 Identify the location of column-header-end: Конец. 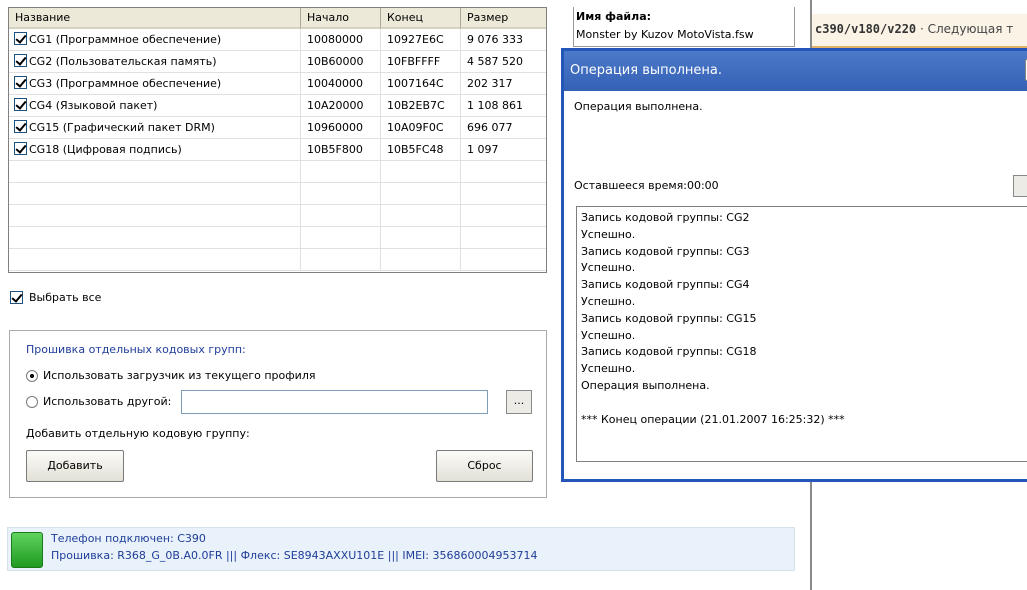
(421, 18).